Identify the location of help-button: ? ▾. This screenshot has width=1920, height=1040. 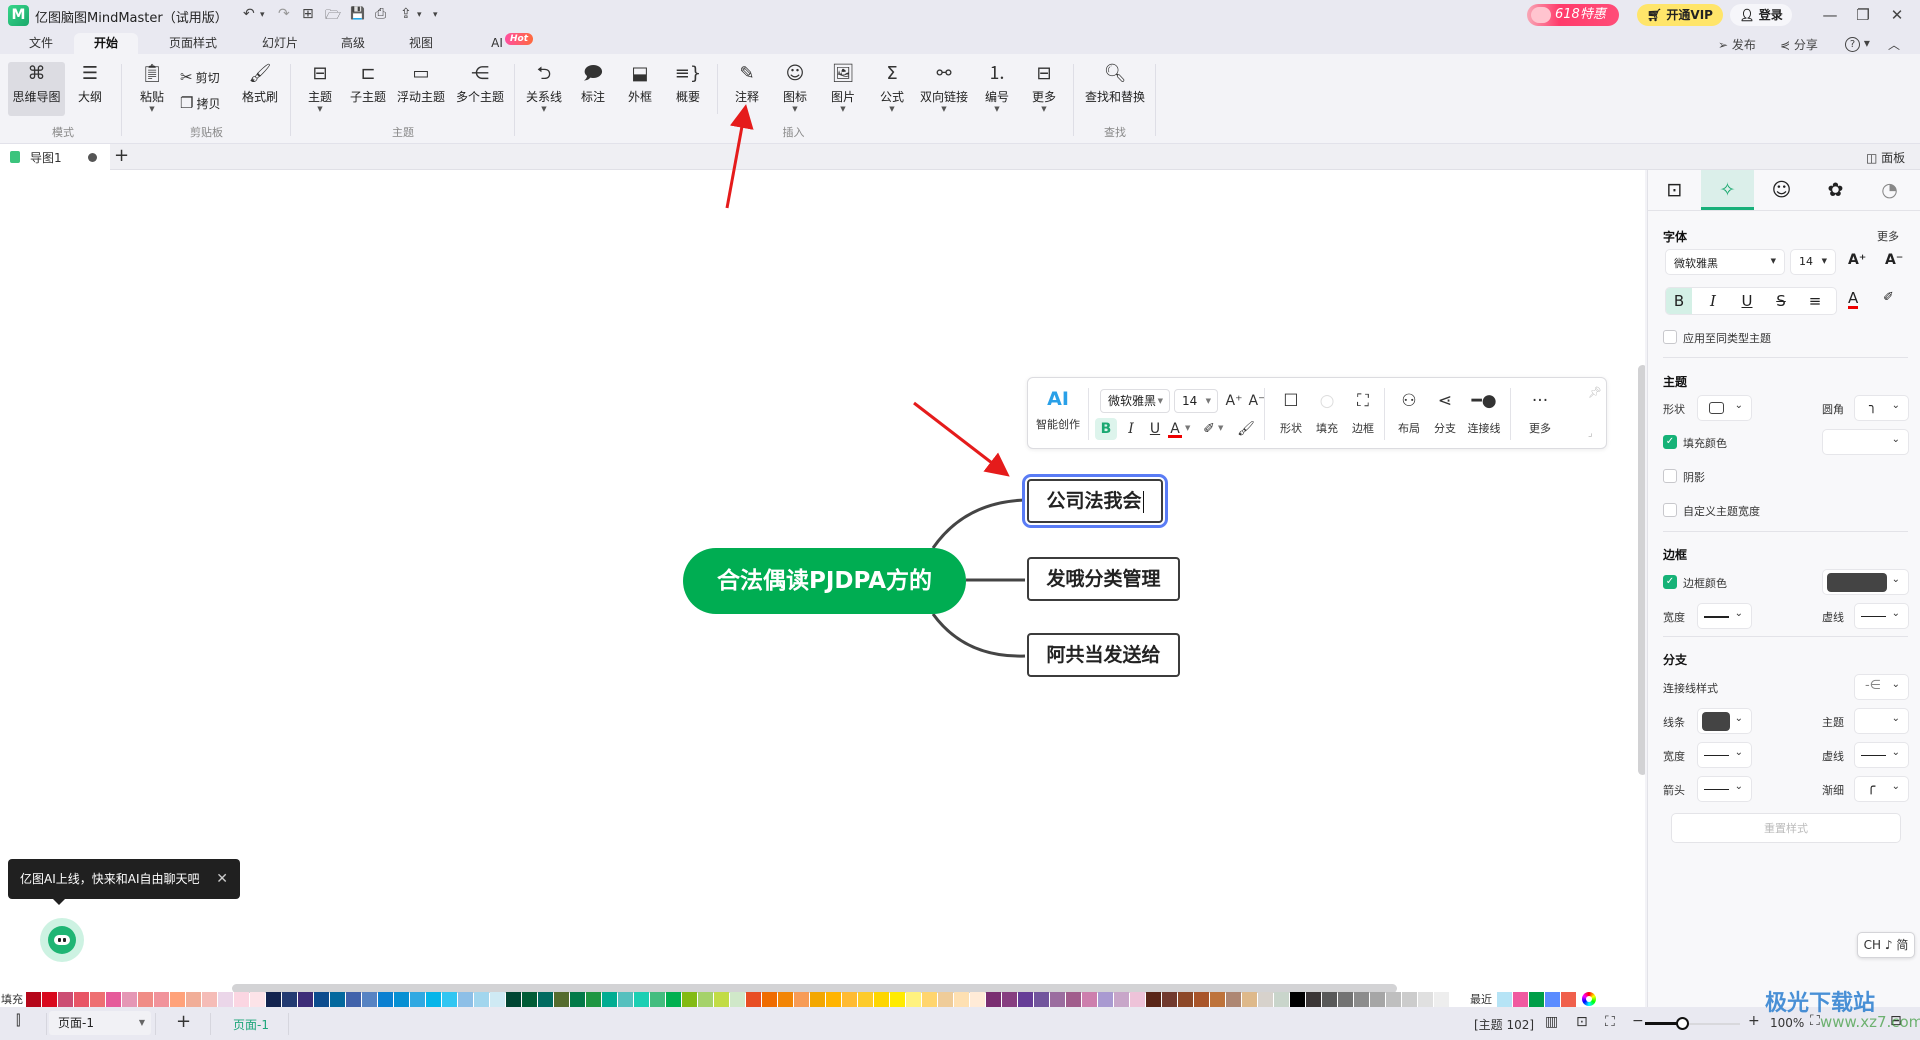
(1857, 44).